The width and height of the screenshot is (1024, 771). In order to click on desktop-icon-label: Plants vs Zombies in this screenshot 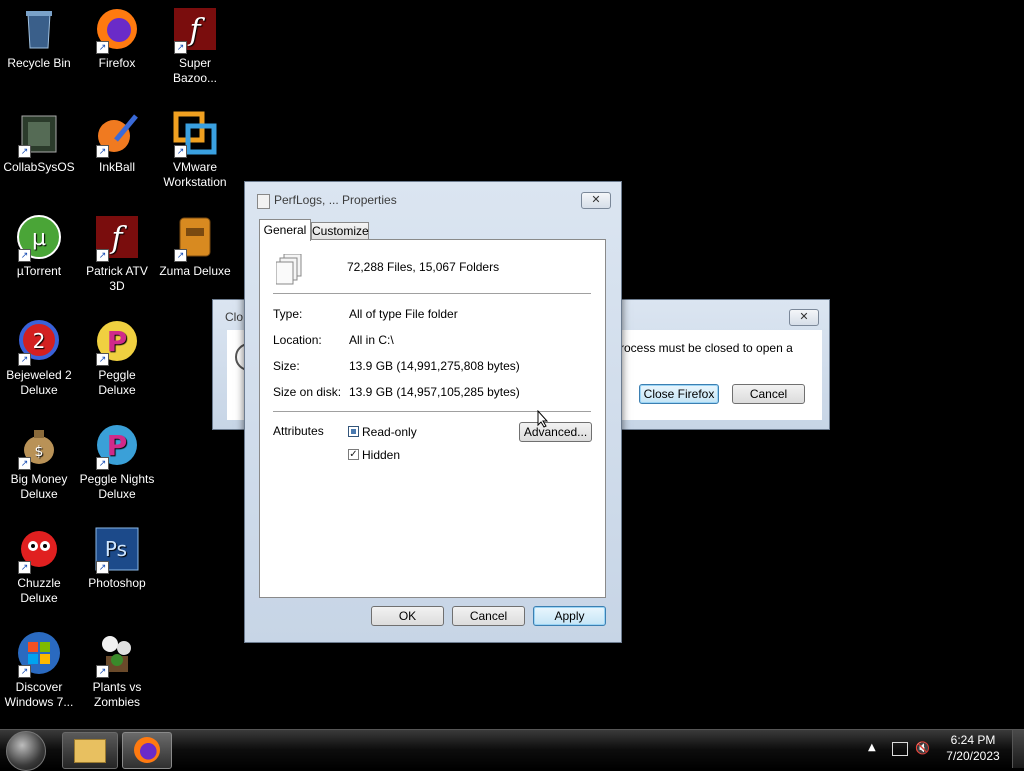, I will do `click(117, 694)`.